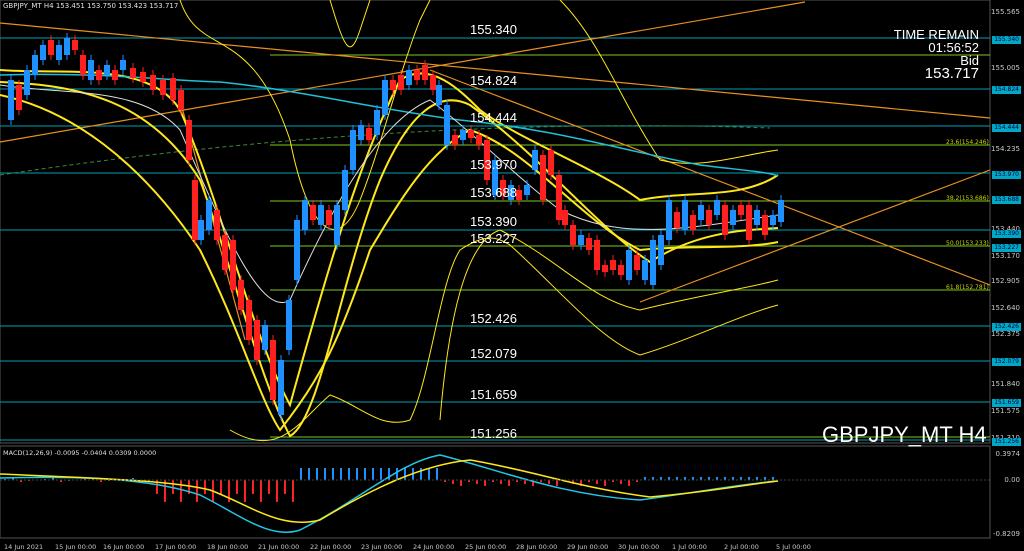 The height and width of the screenshot is (551, 1024). I want to click on price-axis-label: 152.905, so click(1005, 281).